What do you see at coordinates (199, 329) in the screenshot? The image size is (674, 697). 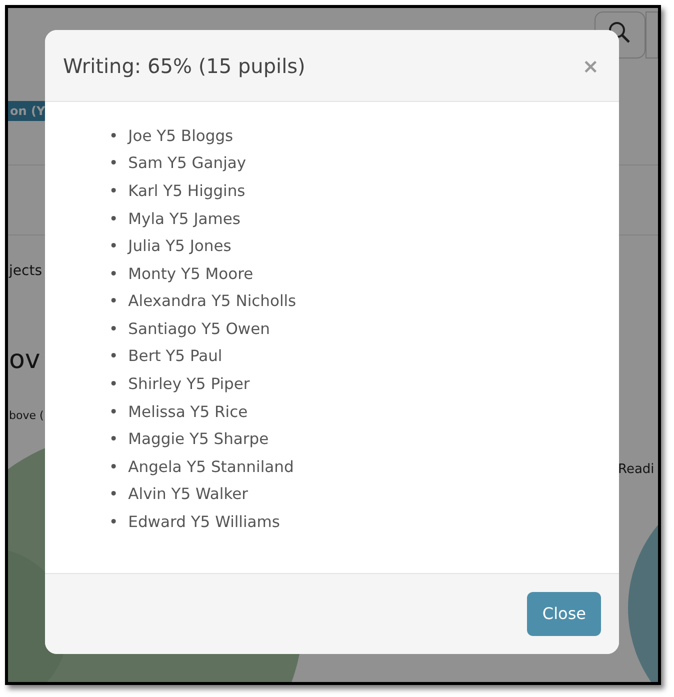 I see `pupil-name: Santiago Y5 Owen` at bounding box center [199, 329].